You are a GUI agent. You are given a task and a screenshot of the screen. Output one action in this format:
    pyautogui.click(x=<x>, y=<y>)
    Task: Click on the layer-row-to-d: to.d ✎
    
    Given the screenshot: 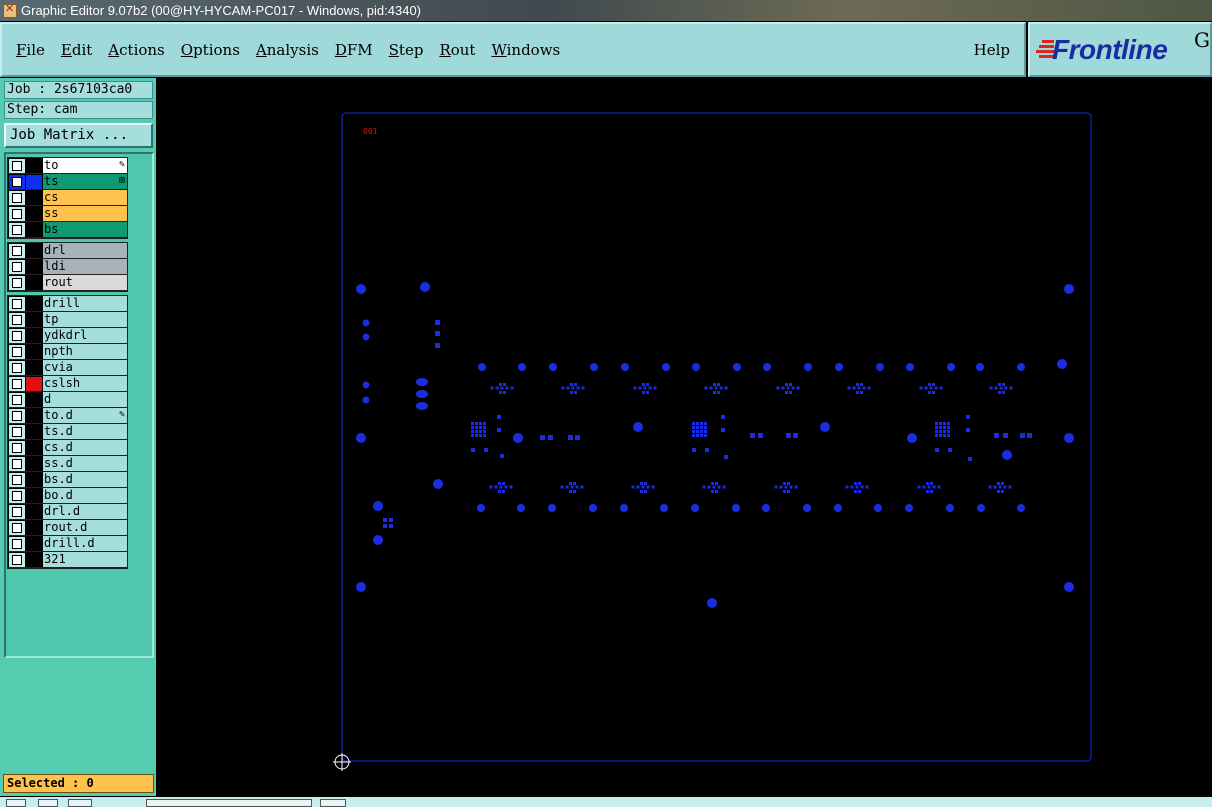 What is the action you would take?
    pyautogui.click(x=67, y=416)
    